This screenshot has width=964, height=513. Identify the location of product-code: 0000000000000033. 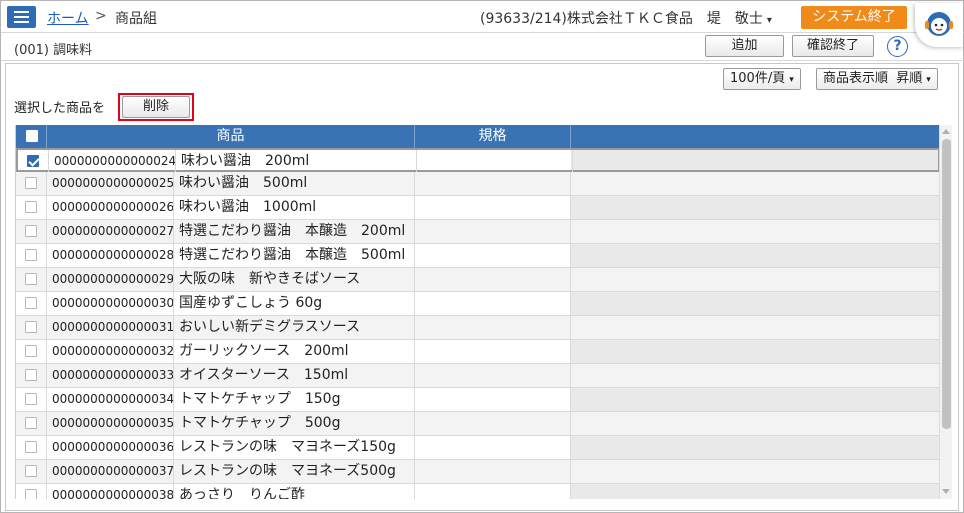
(110, 376).